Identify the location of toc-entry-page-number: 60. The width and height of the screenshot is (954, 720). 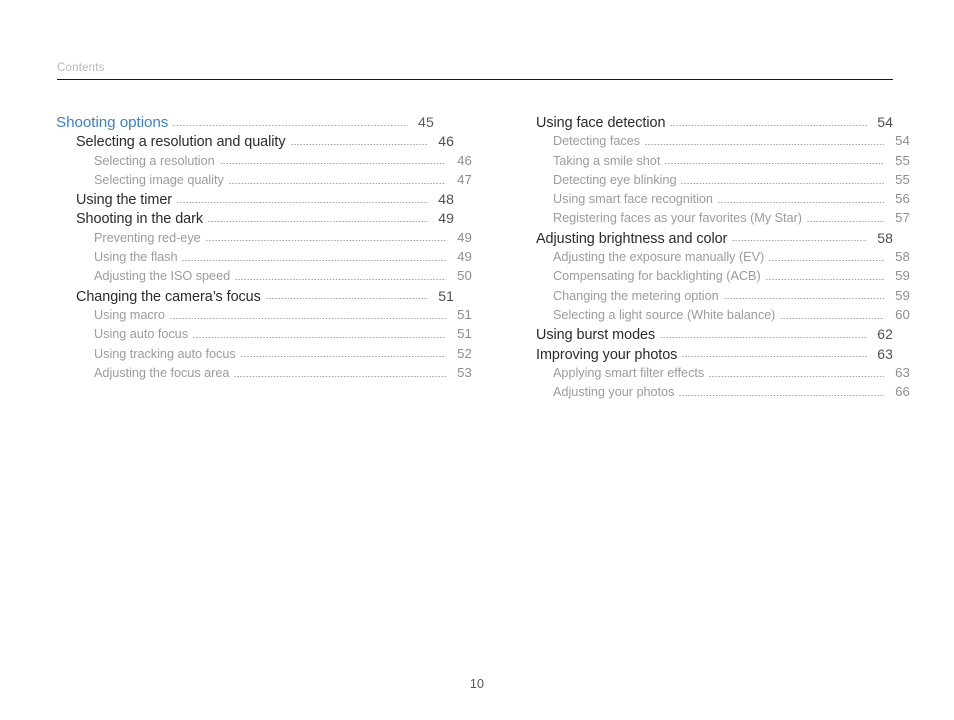
(902, 314).